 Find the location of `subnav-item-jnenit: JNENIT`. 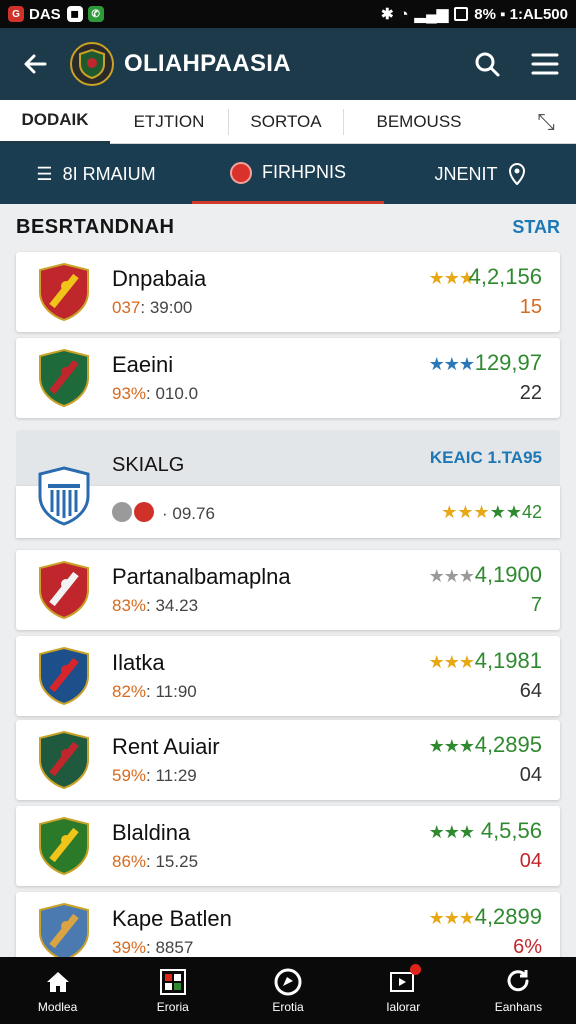

subnav-item-jnenit: JNENIT is located at coordinates (480, 174).